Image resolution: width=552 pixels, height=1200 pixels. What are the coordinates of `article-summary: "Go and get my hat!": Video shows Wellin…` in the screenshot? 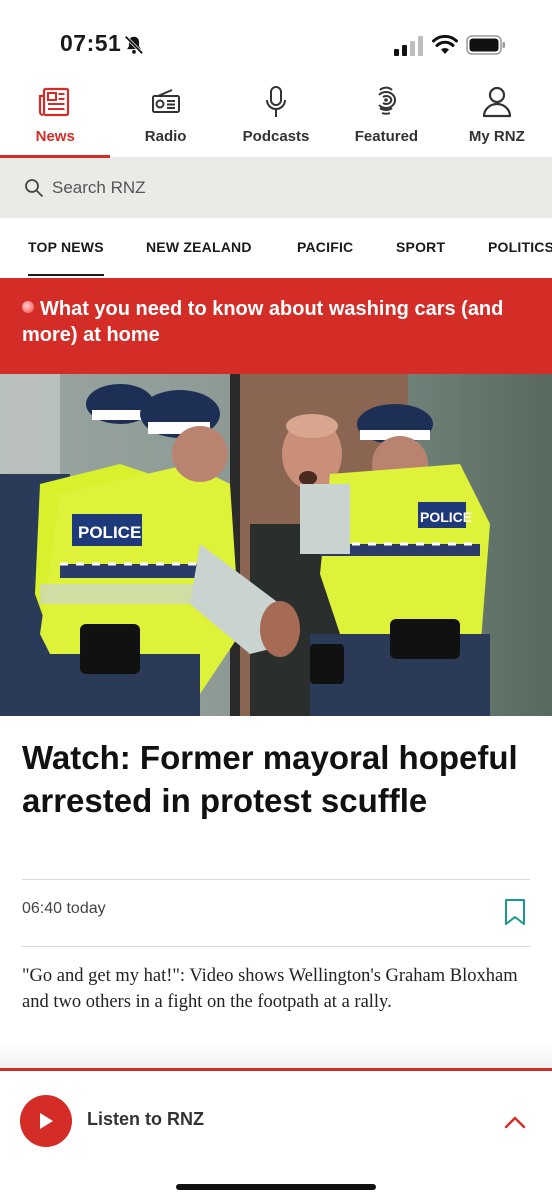 It's located at (278, 989).